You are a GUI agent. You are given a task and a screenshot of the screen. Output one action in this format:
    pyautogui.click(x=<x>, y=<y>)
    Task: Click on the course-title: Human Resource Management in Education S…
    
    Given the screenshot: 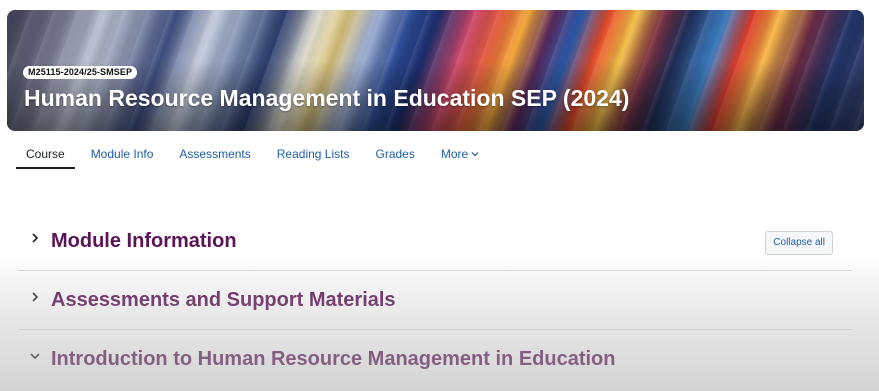 What is the action you would take?
    pyautogui.click(x=327, y=98)
    